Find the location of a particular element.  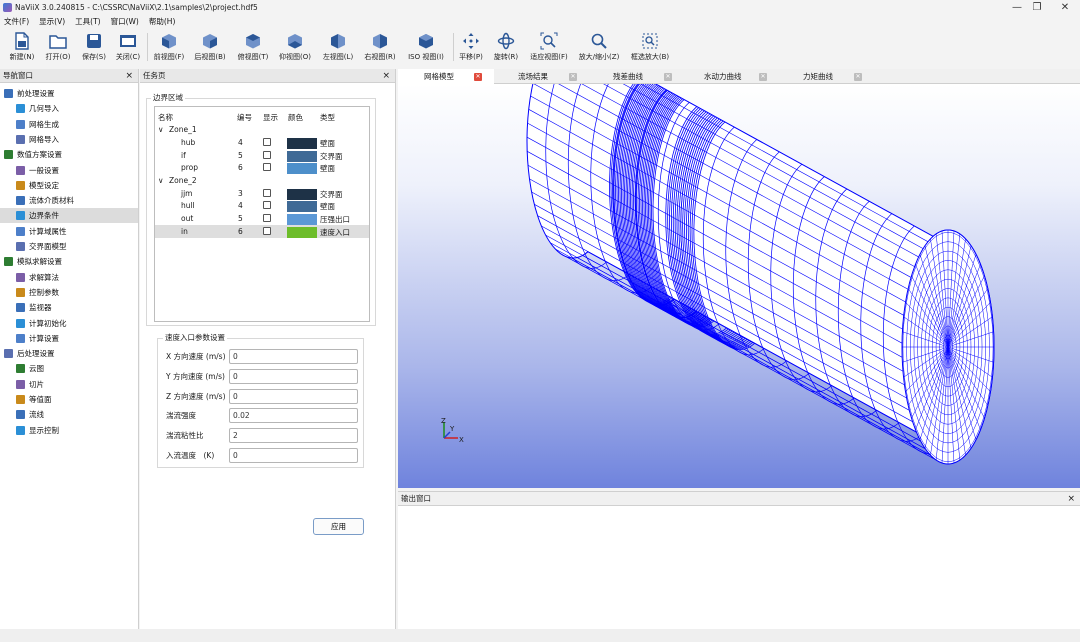

boundary-row: hull 4 壁面 is located at coordinates (262, 206).